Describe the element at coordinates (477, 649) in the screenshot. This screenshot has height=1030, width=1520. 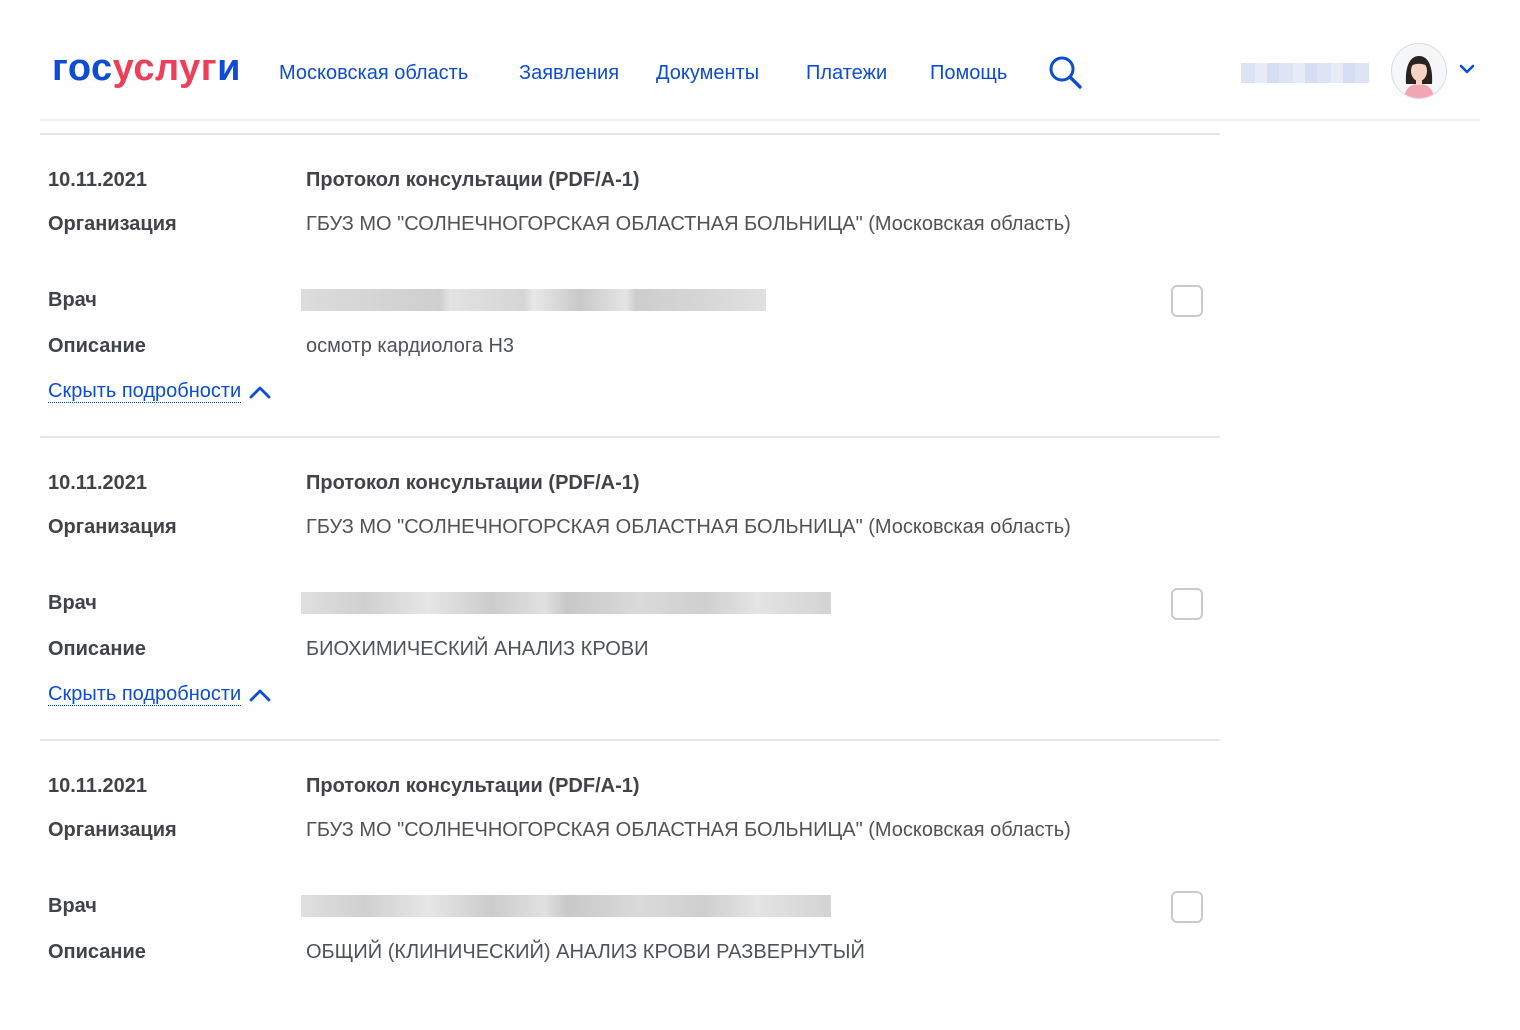
I see `description-value: БИОХИМИЧЕСКИЙ АНАЛИЗ КРОВИ` at that location.